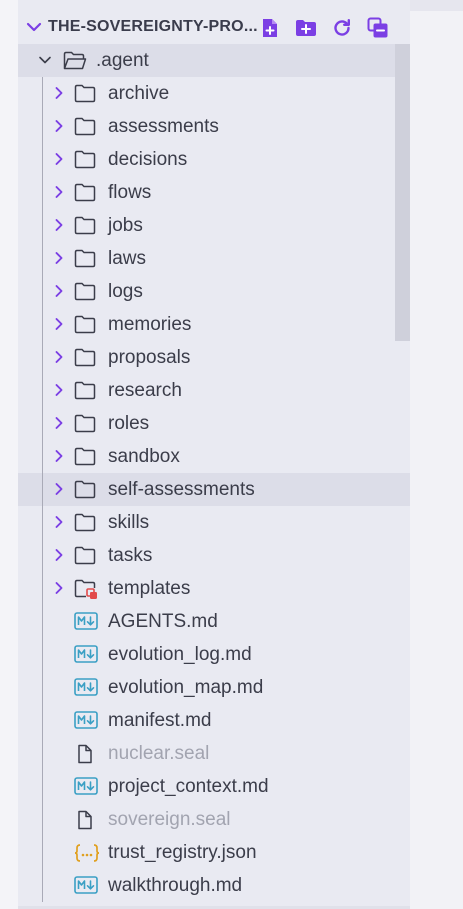  What do you see at coordinates (87, 853) in the screenshot?
I see `json-file-icon` at bounding box center [87, 853].